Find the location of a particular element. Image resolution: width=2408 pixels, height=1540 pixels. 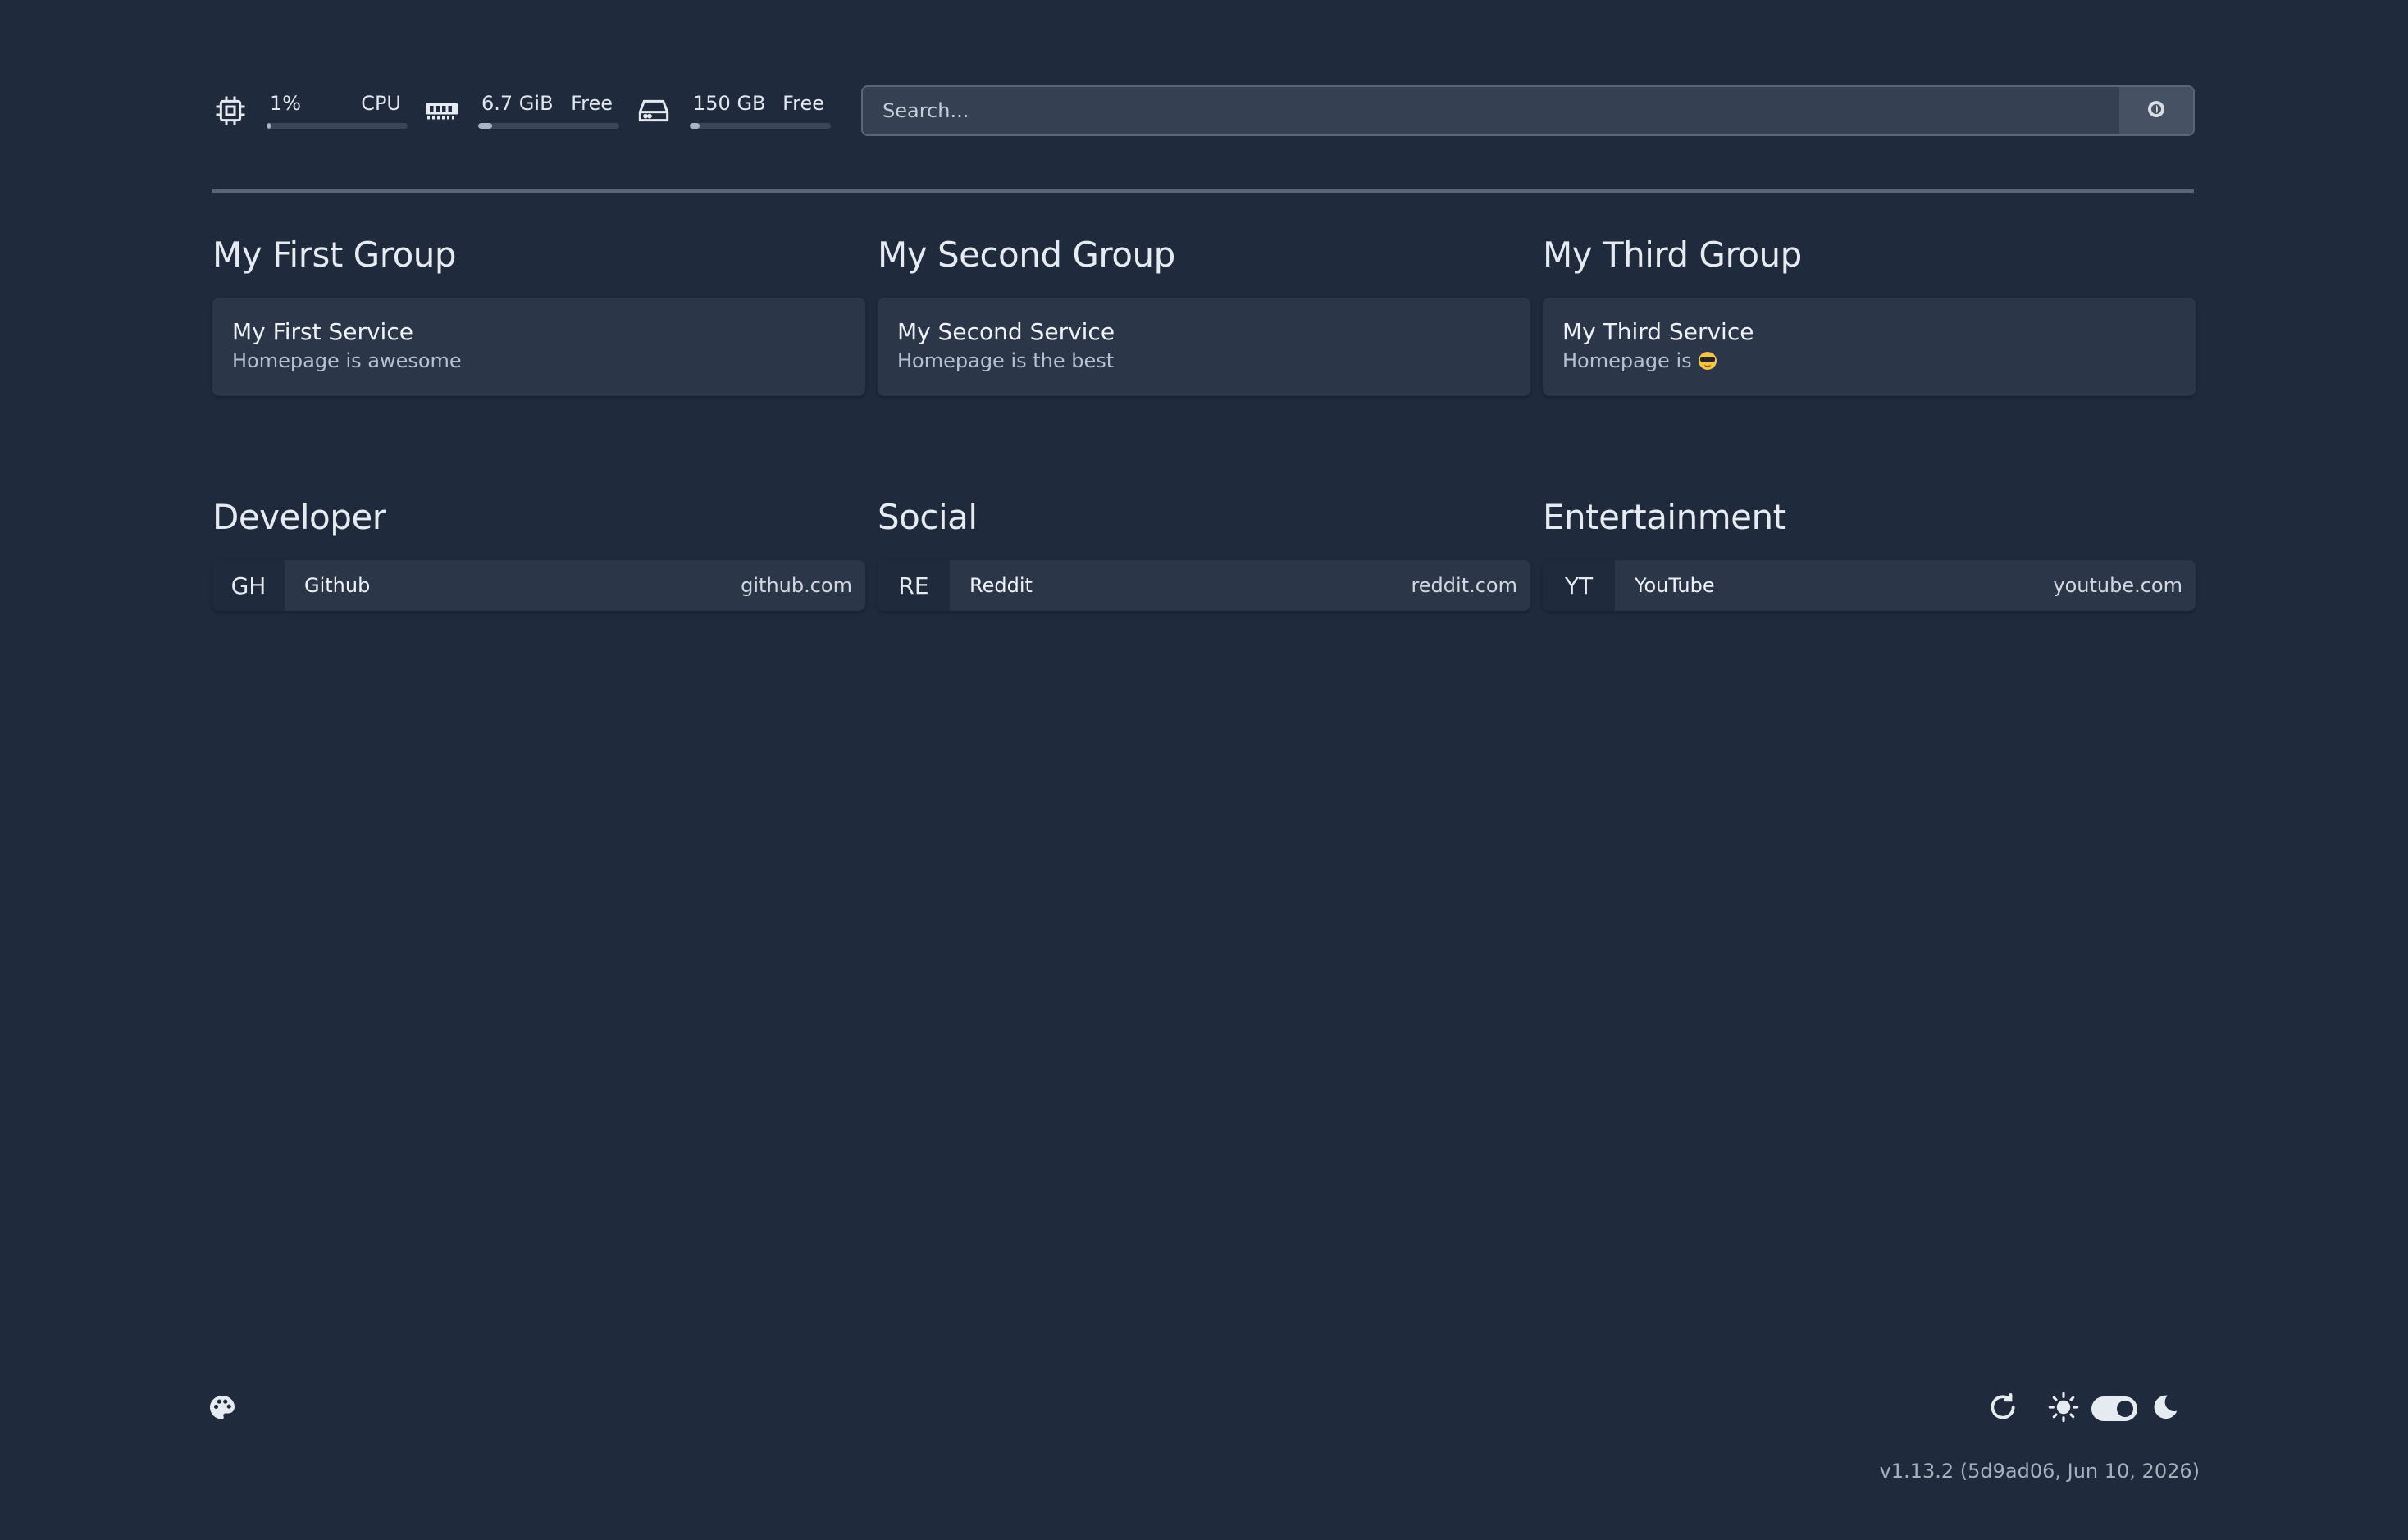

search-provider-icon is located at coordinates (2156, 110).